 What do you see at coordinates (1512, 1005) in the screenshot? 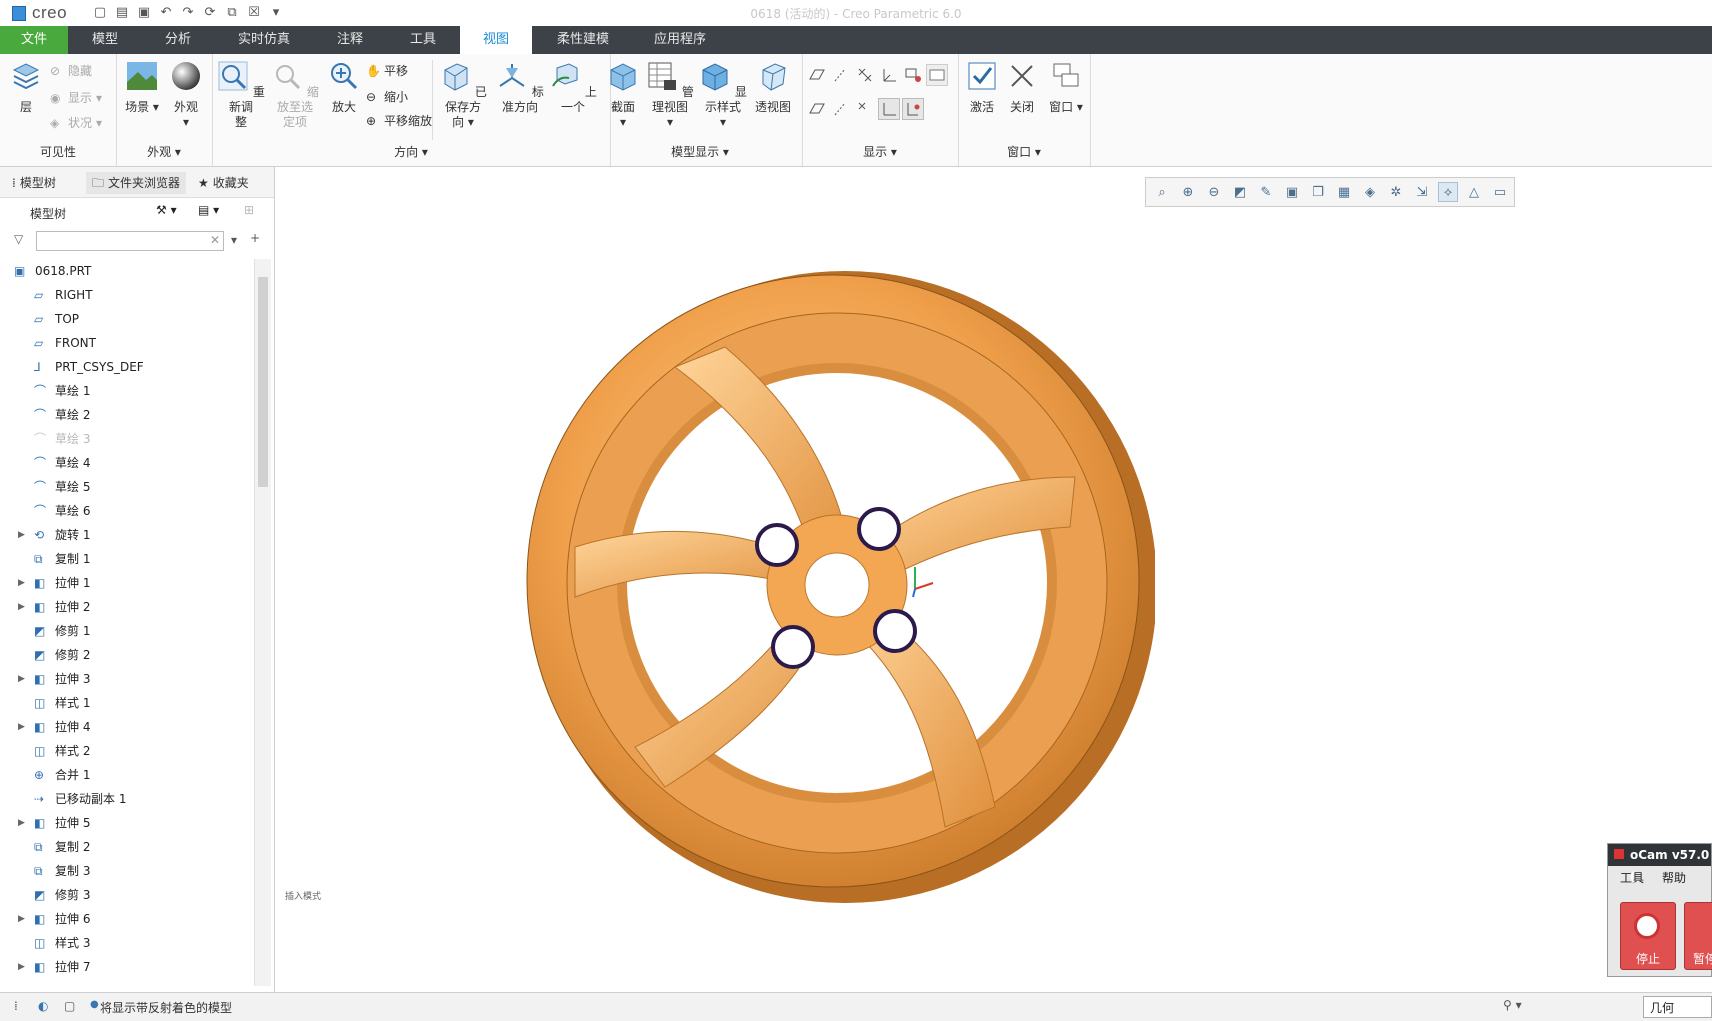
I see `find-binoculars-icon: ⚲ ▾` at bounding box center [1512, 1005].